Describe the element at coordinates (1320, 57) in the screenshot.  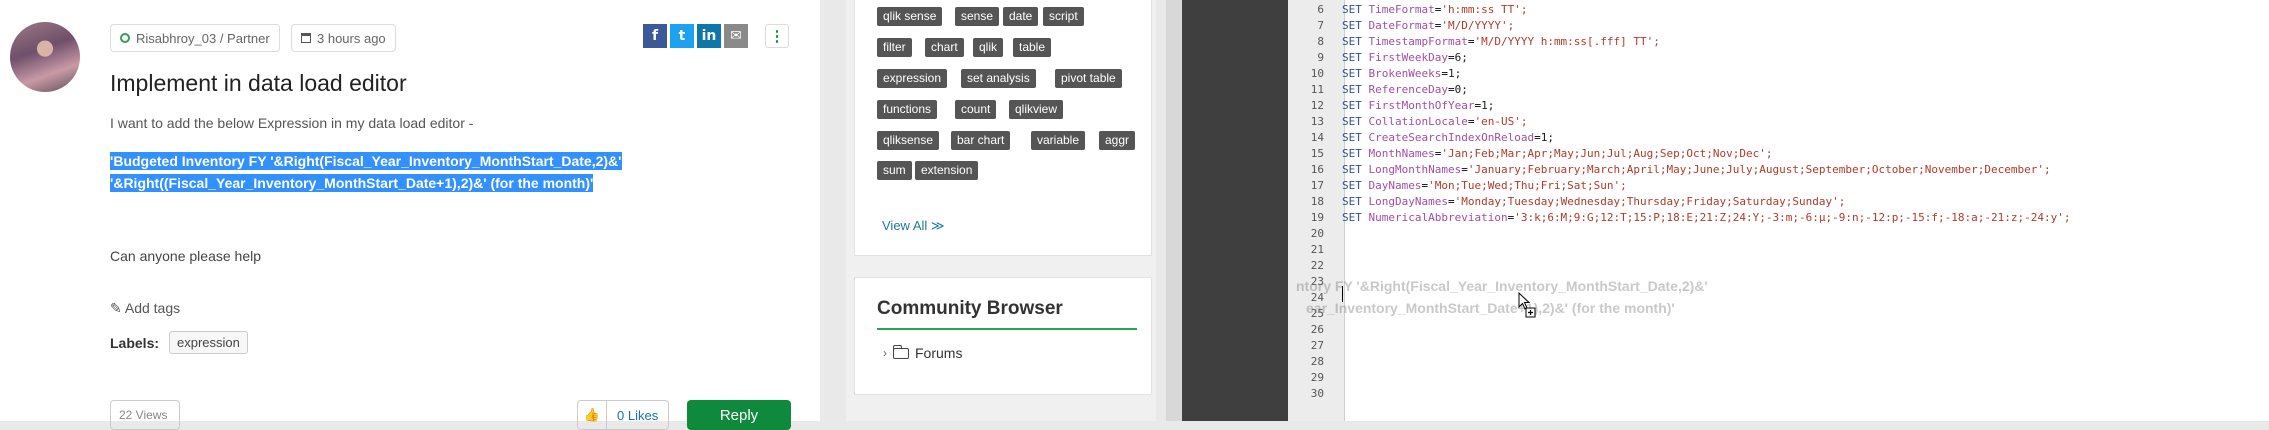
I see `line-number: 9` at that location.